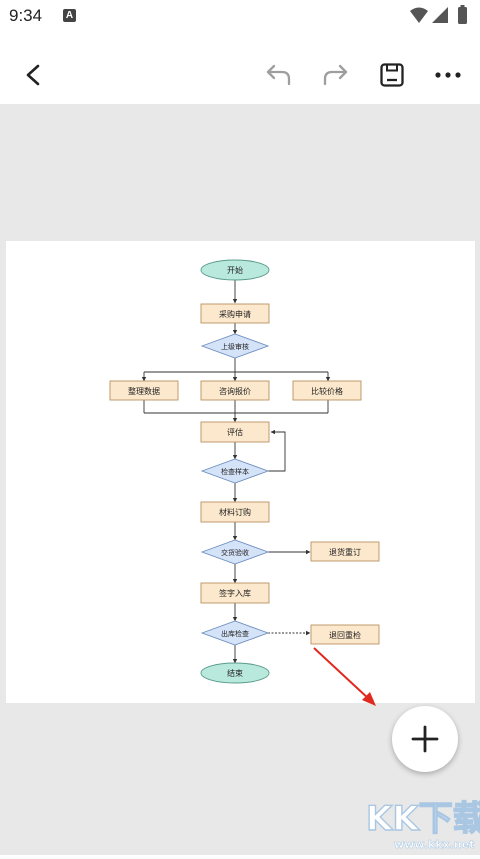  What do you see at coordinates (69, 15) in the screenshot?
I see `notification-icon: A` at bounding box center [69, 15].